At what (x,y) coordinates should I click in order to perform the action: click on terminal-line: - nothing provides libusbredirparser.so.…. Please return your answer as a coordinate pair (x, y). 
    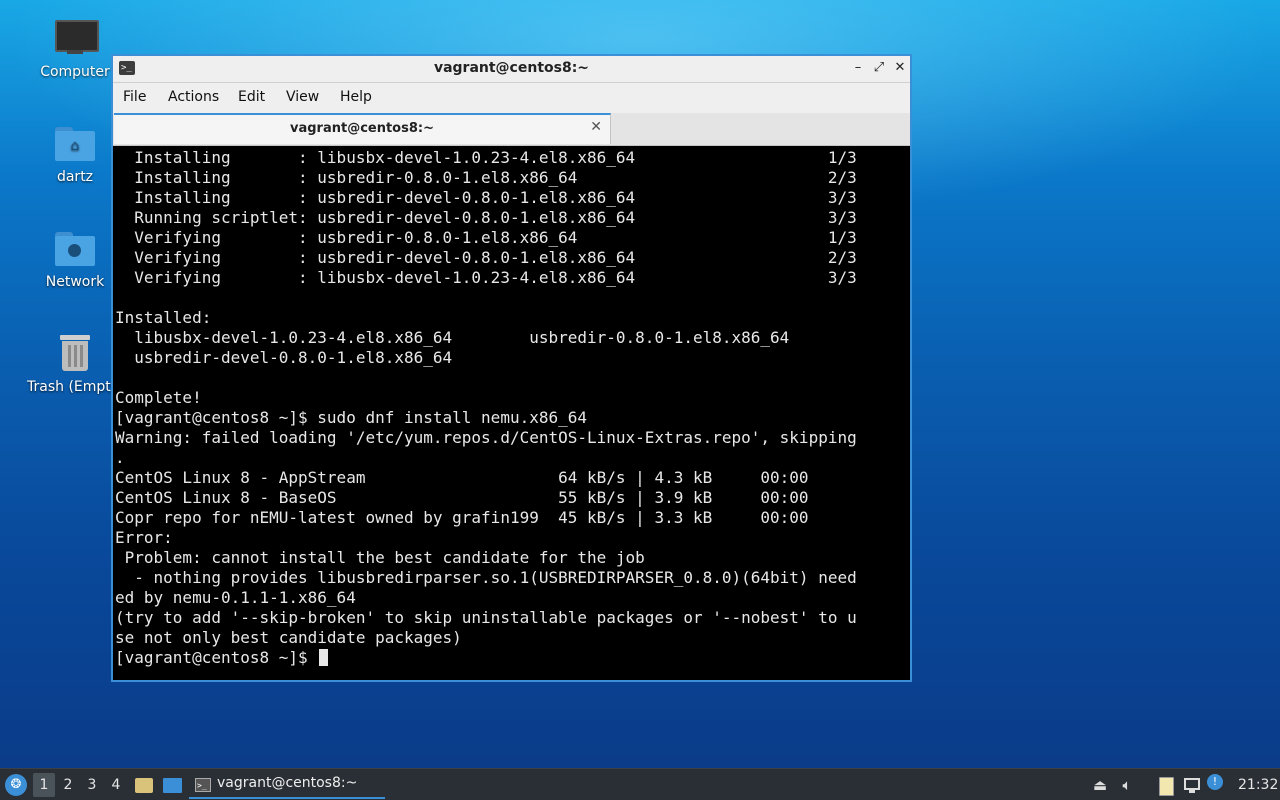
    Looking at the image, I should click on (486, 577).